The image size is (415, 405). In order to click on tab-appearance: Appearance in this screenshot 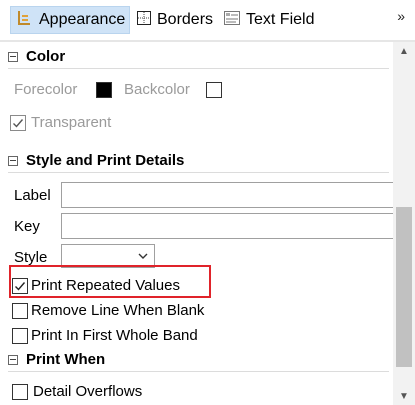, I will do `click(70, 20)`.